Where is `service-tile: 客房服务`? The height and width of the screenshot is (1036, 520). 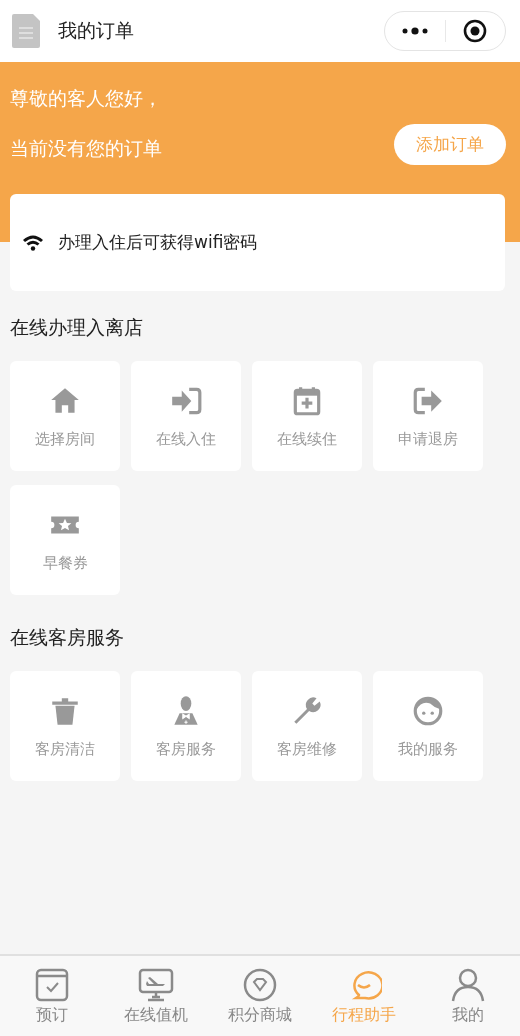 service-tile: 客房服务 is located at coordinates (186, 726).